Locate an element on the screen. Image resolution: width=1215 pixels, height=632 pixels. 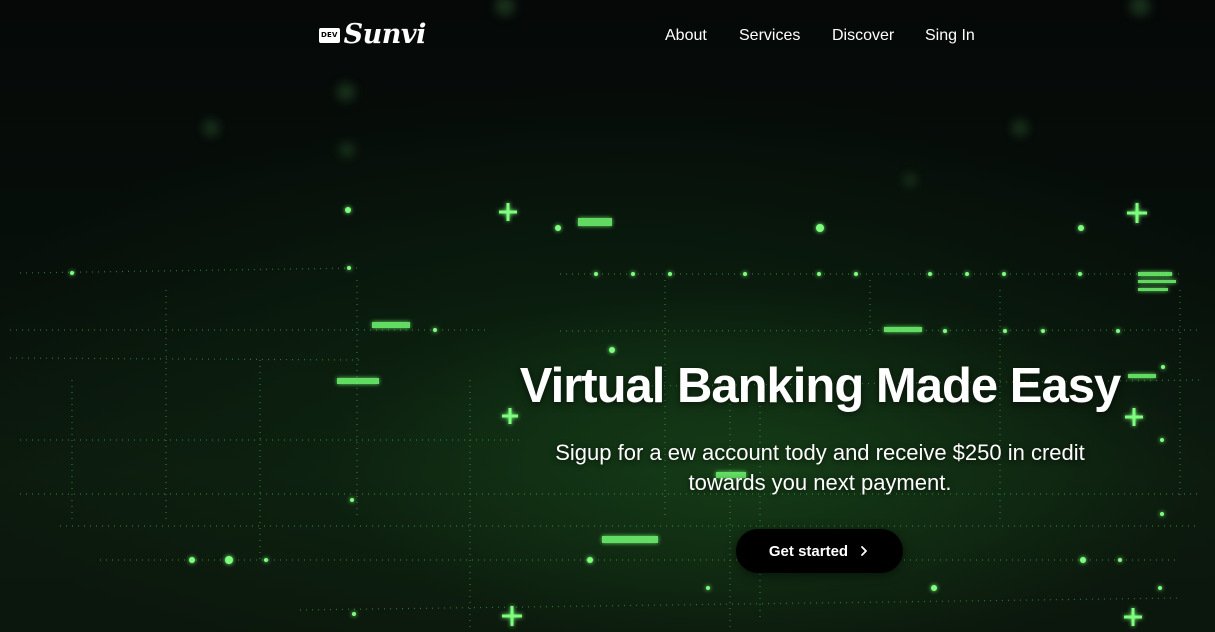
nav-link-discover: Discover is located at coordinates (863, 36).